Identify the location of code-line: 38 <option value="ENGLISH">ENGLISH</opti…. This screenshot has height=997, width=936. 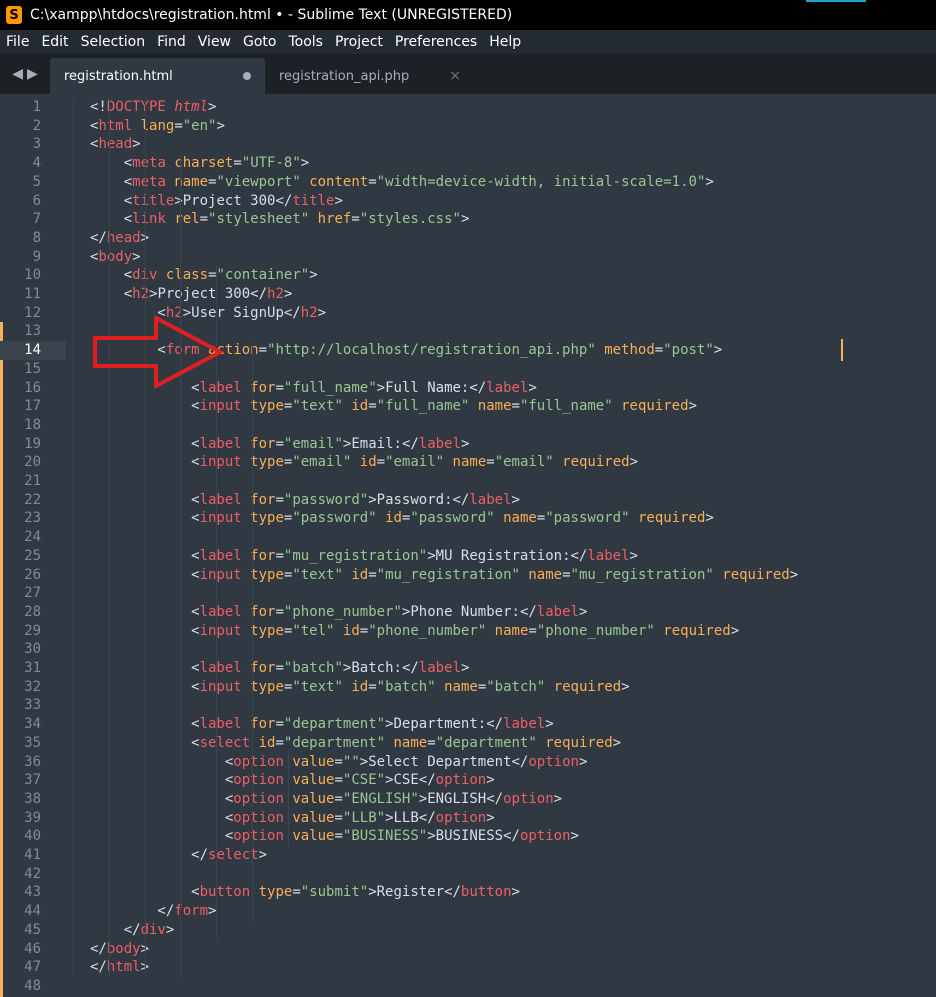
(468, 799).